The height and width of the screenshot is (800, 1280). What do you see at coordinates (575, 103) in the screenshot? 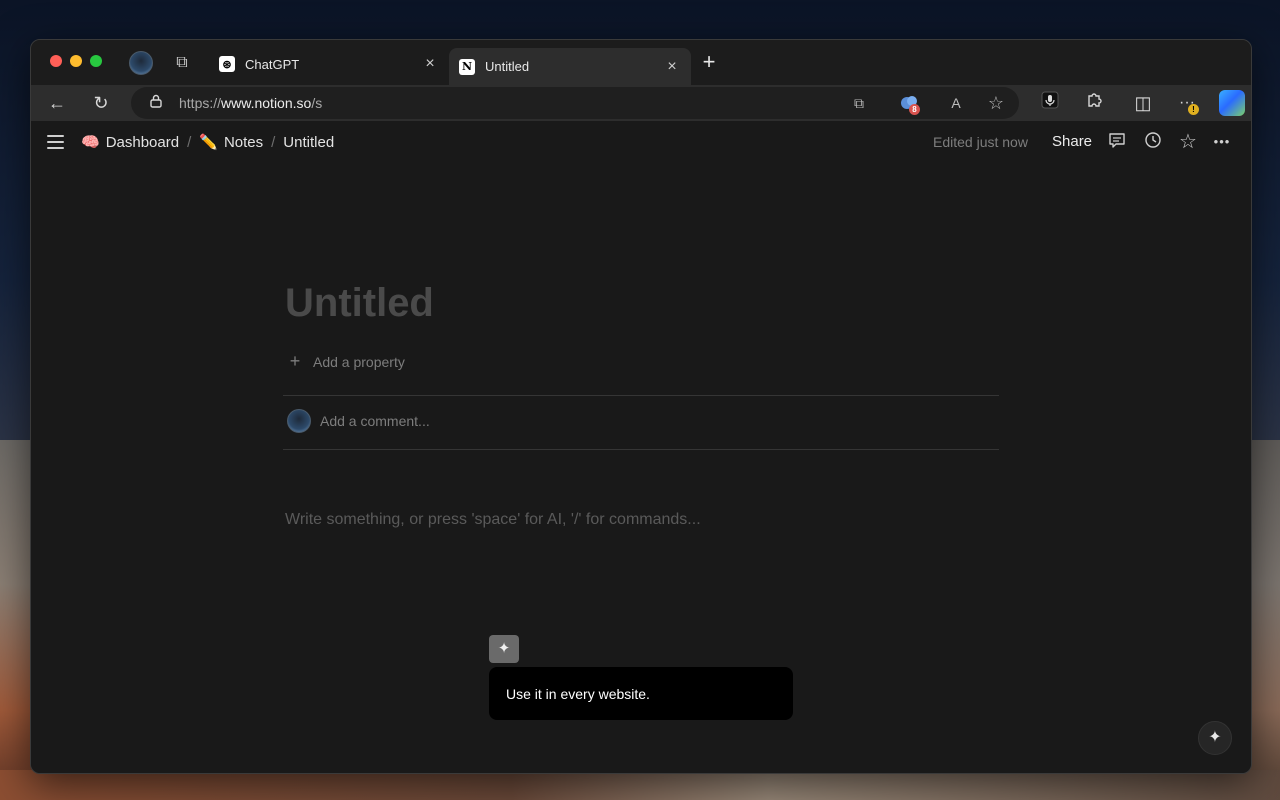
I see `address-bar: https://www.notion.so/s ⧉ 8 A ☆` at bounding box center [575, 103].